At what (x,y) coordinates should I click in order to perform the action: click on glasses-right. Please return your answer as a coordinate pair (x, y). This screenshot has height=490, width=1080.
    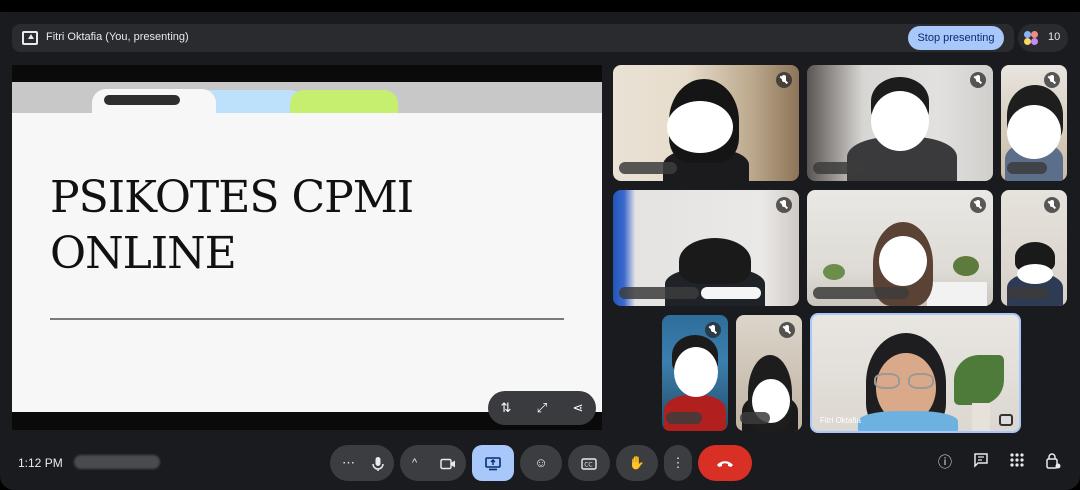
    Looking at the image, I should click on (921, 381).